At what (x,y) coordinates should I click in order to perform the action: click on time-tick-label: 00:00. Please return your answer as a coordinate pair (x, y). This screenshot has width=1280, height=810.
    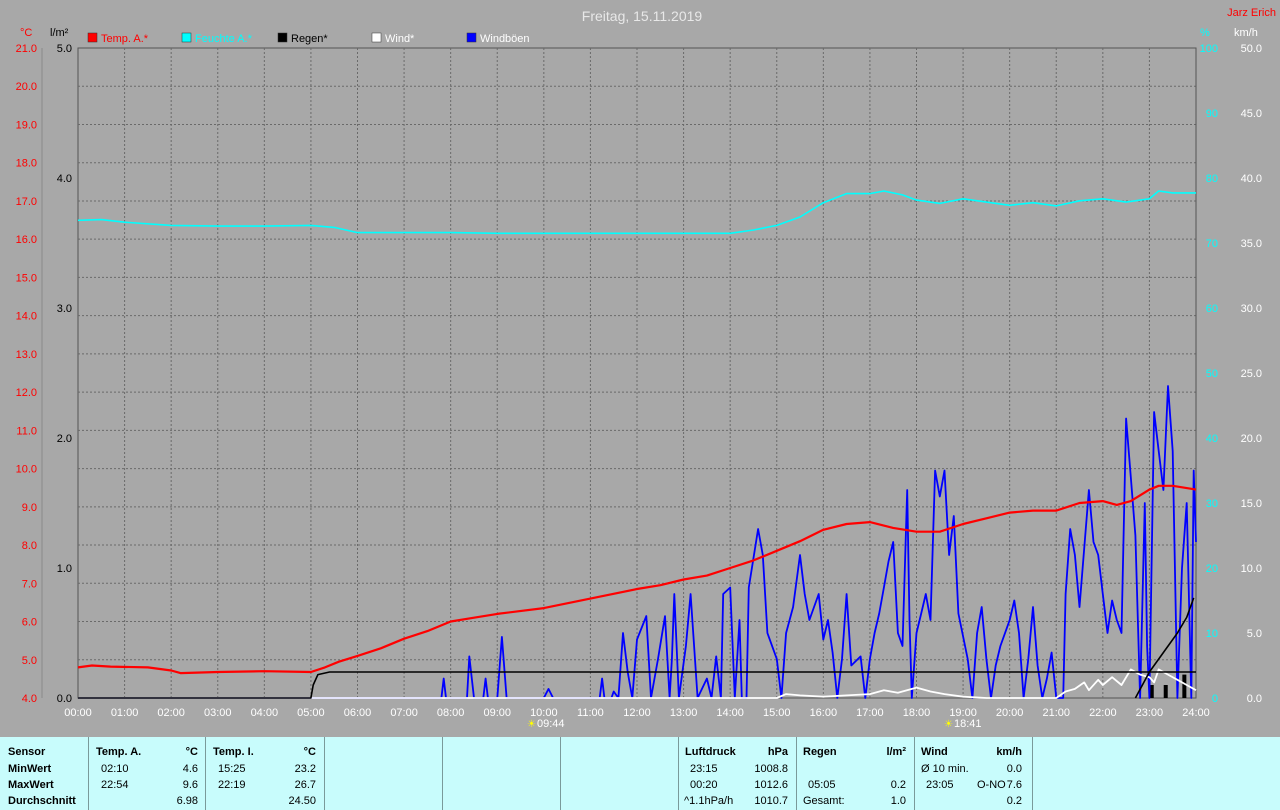
    Looking at the image, I should click on (78, 713).